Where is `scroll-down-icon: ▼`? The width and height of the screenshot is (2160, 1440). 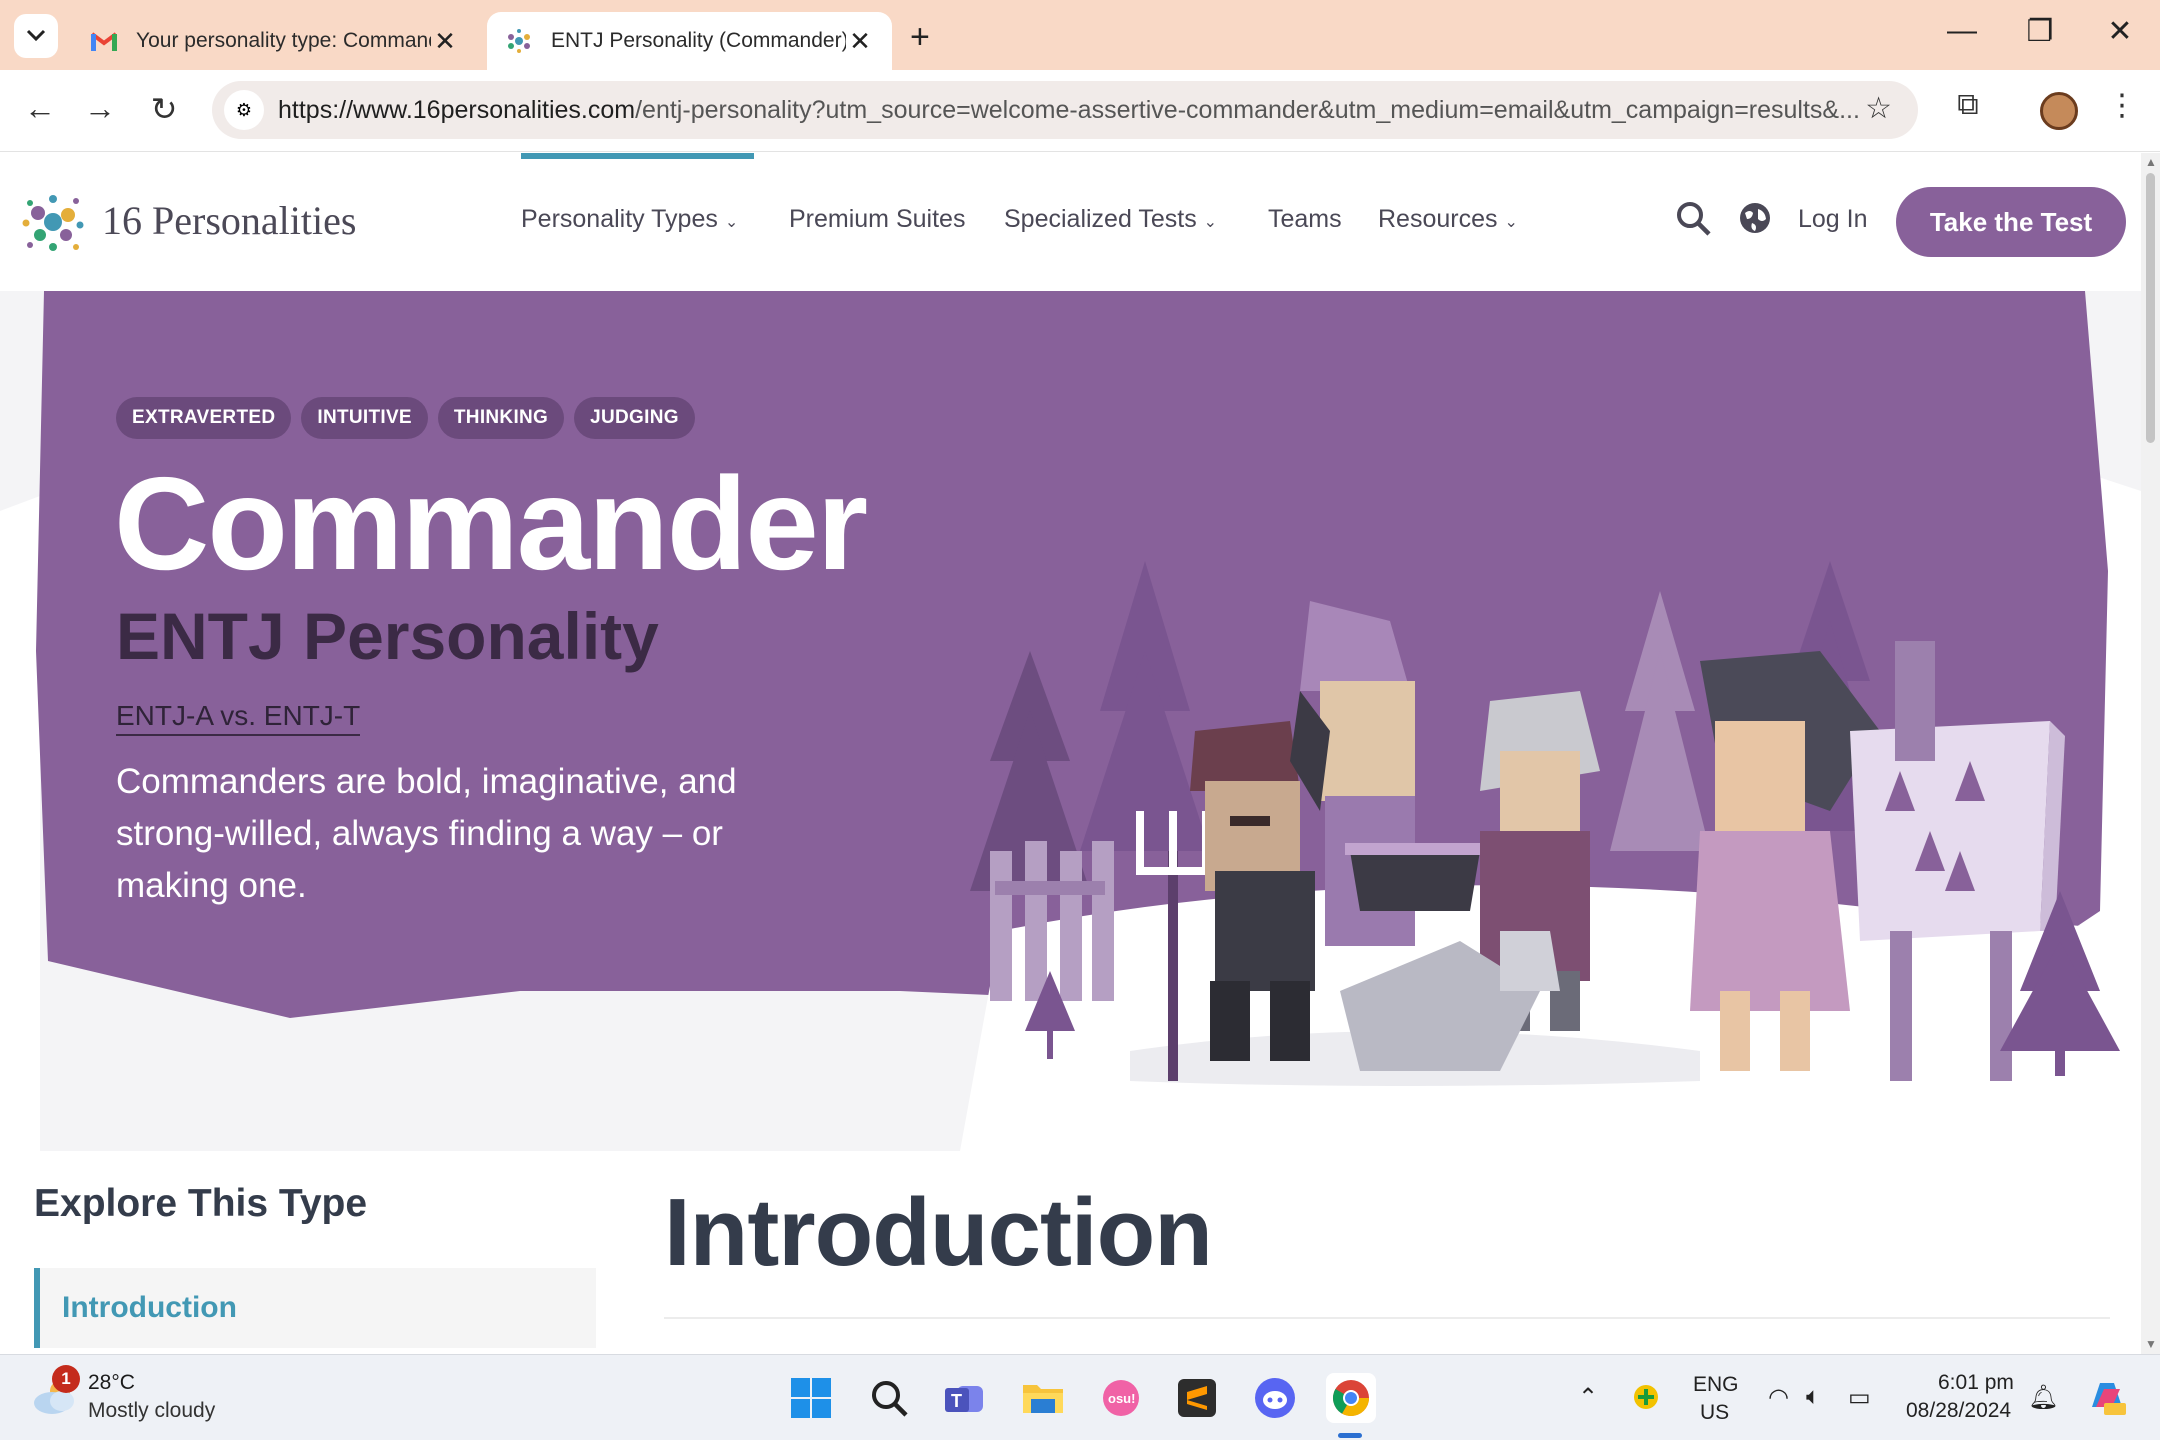 scroll-down-icon: ▼ is located at coordinates (2151, 1344).